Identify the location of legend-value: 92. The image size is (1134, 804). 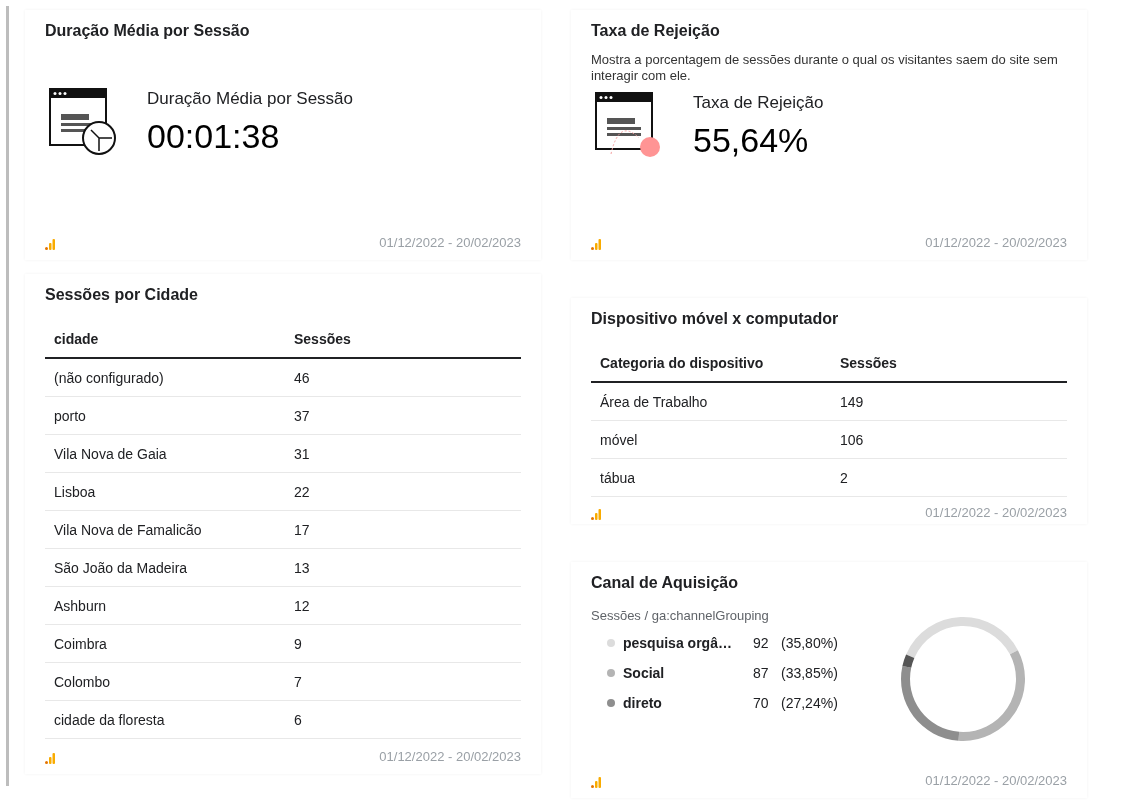
(761, 643).